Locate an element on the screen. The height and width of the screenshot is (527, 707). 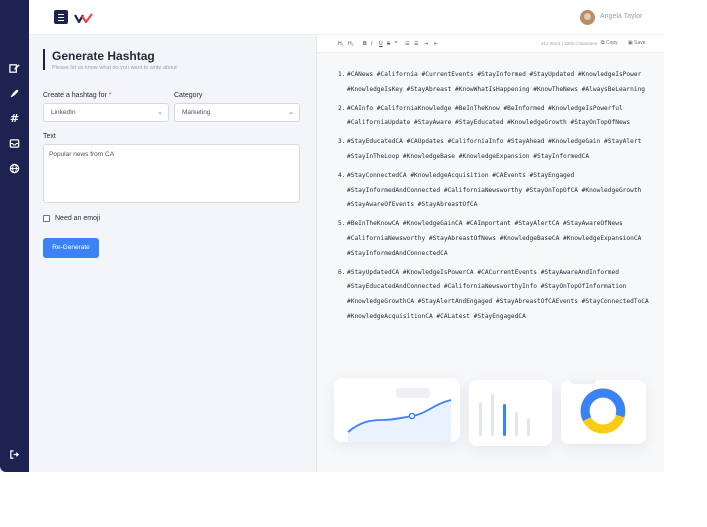
save-button: ▣ Save is located at coordinates (637, 43).